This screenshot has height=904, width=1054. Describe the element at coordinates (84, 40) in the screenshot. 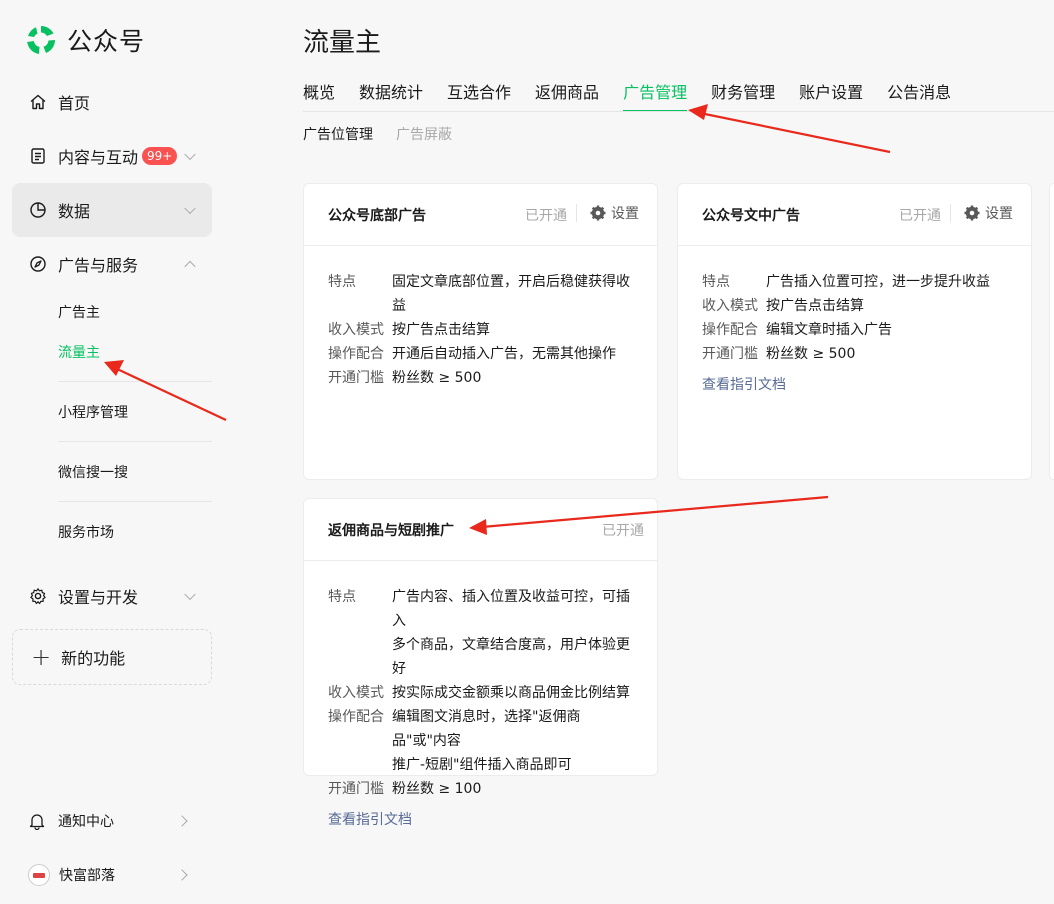

I see `app-logo: 公众号` at that location.